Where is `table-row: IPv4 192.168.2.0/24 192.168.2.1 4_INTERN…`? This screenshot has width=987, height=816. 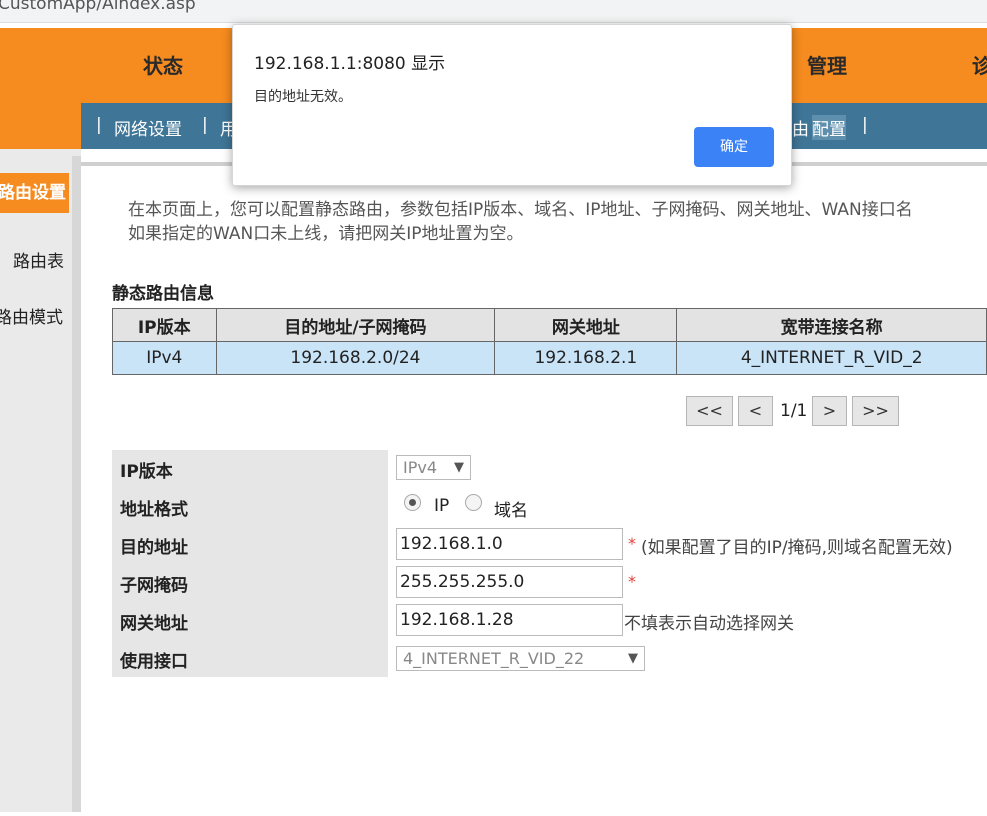 table-row: IPv4 192.168.2.0/24 192.168.2.1 4_INTERN… is located at coordinates (549, 358).